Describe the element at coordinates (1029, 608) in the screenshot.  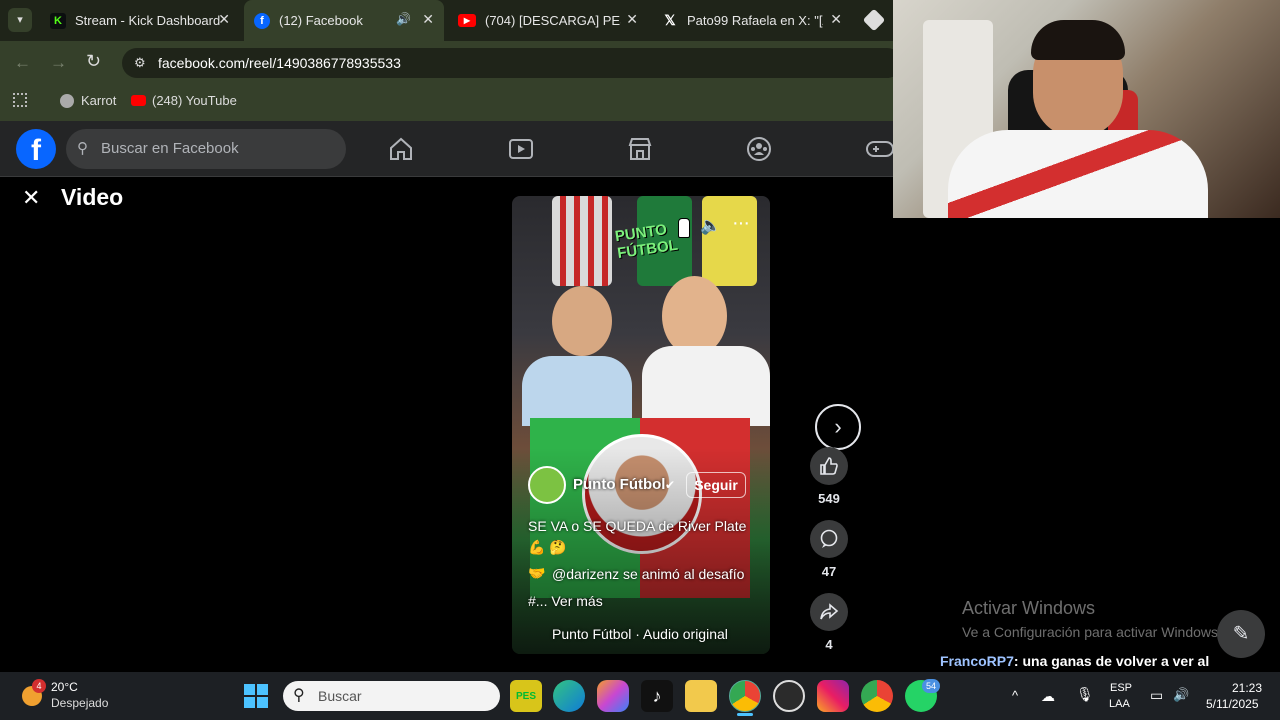
I see `activate-windows-title: Activar Windows` at that location.